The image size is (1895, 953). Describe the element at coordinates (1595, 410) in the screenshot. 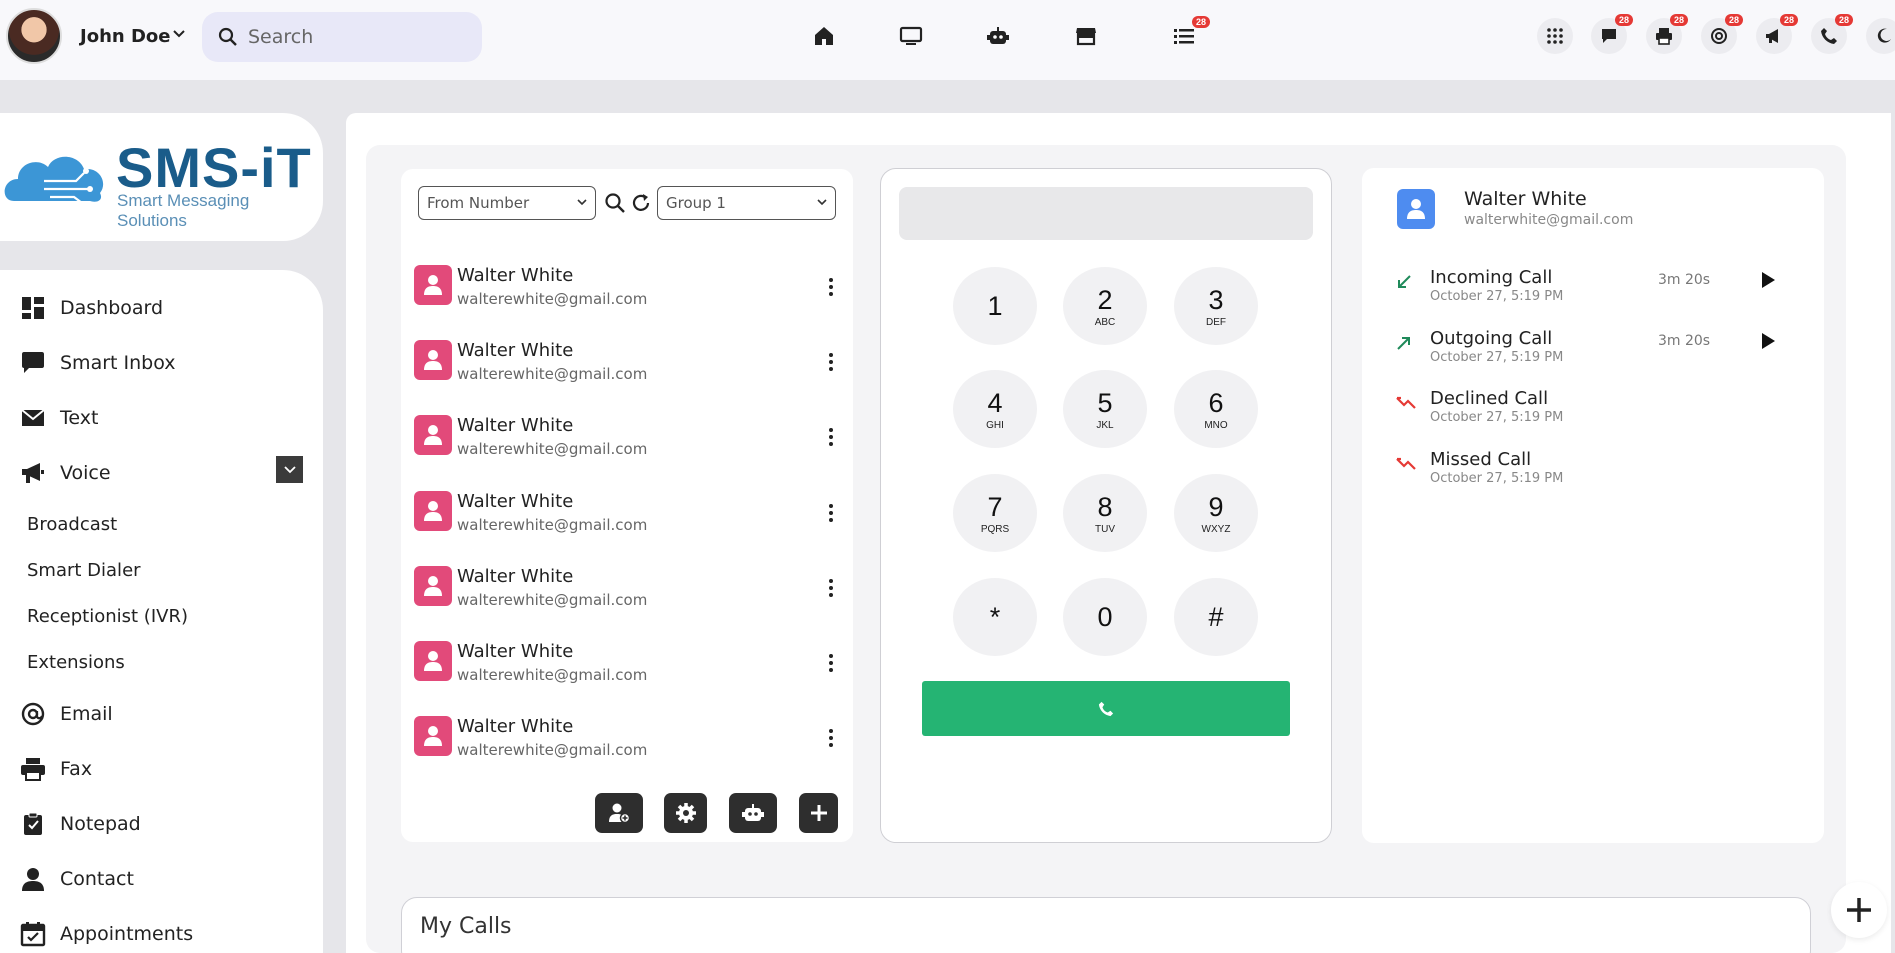

I see `call-history-item: Declined Call October 27, 5:19 PM` at that location.